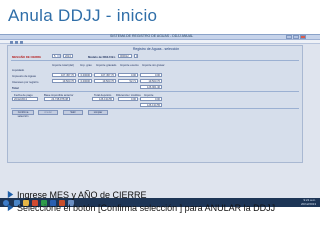 The image size is (320, 240). I want to click on row-label: Impuesto de Aguas, so click(24, 76).